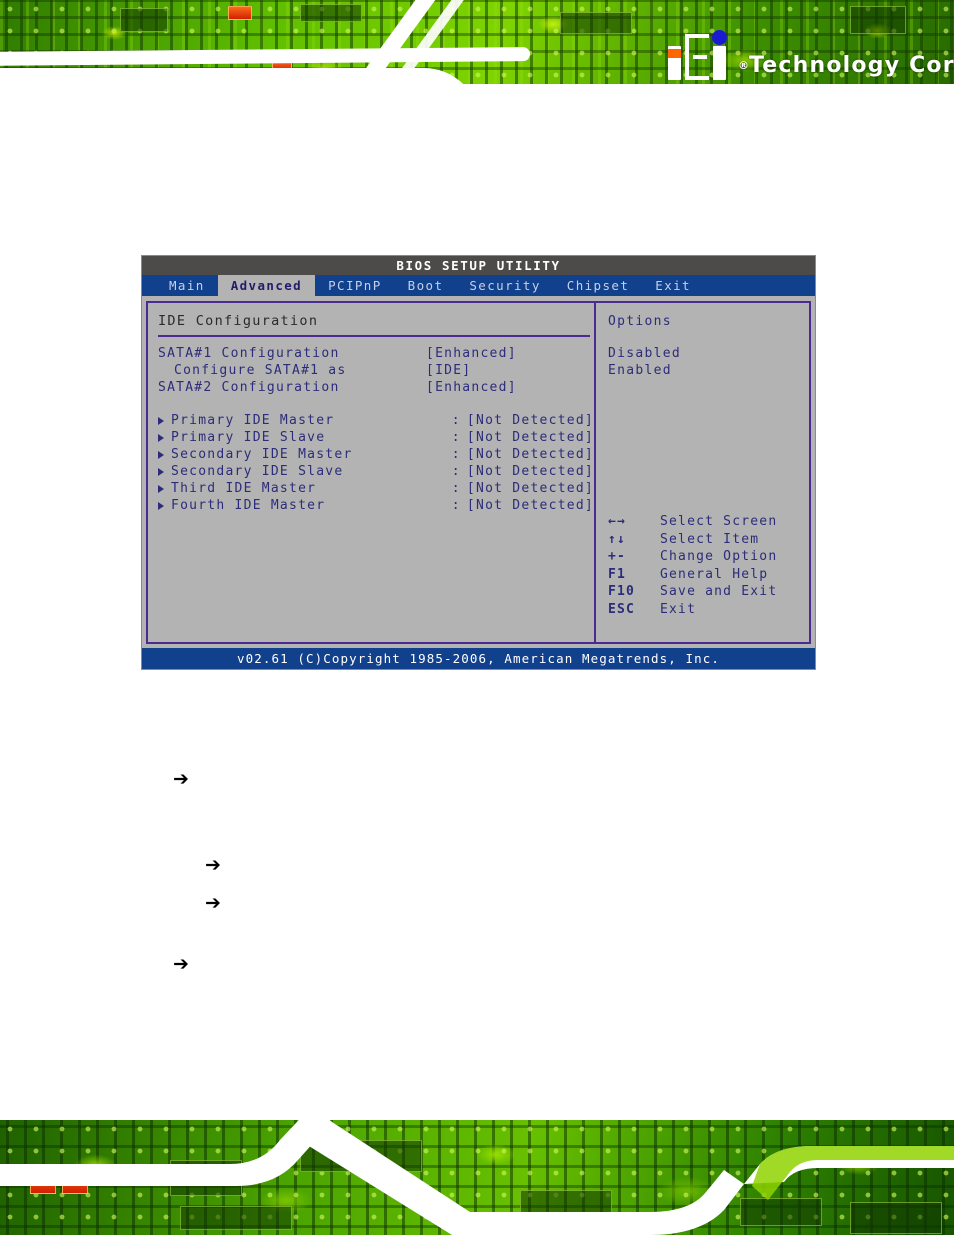 This screenshot has width=954, height=1235. I want to click on setting-value: [IDE], so click(448, 370).